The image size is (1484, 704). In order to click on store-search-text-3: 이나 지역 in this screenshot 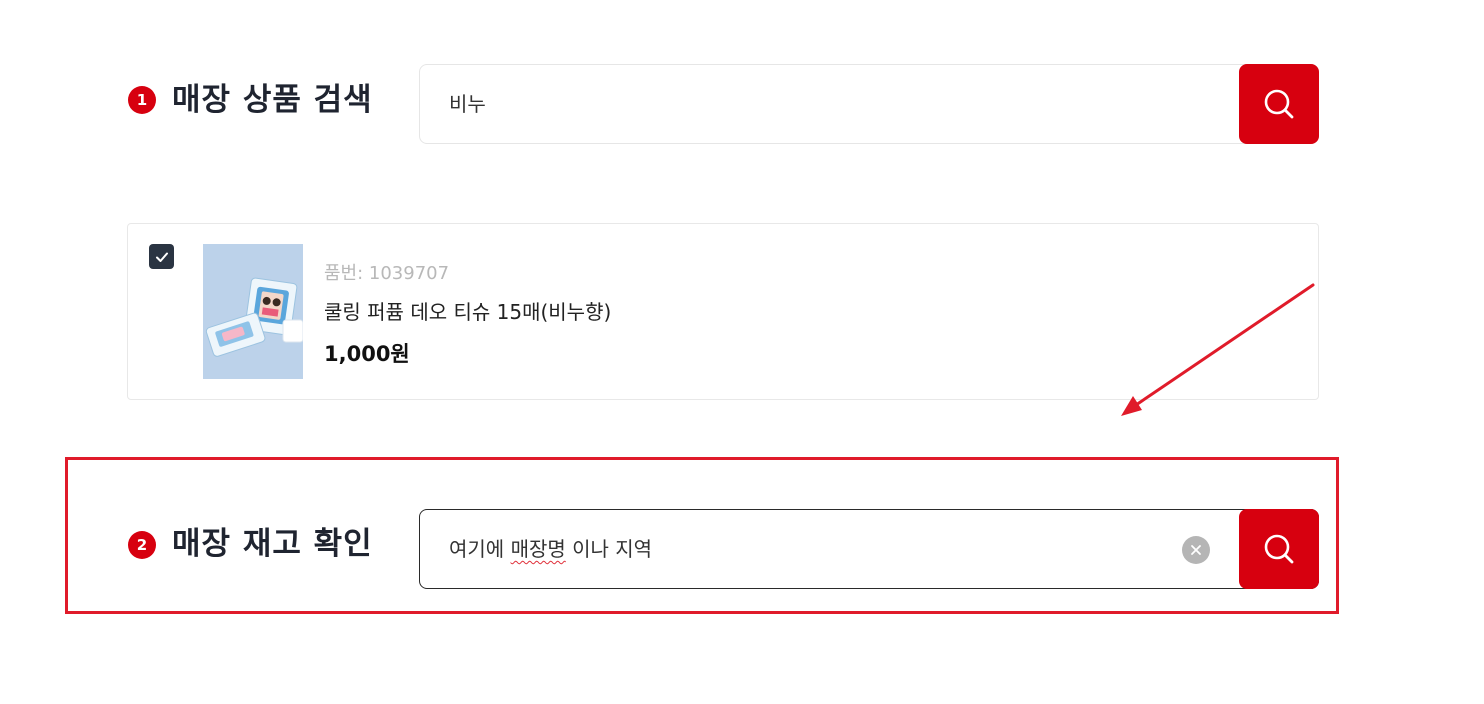, I will do `click(609, 549)`.